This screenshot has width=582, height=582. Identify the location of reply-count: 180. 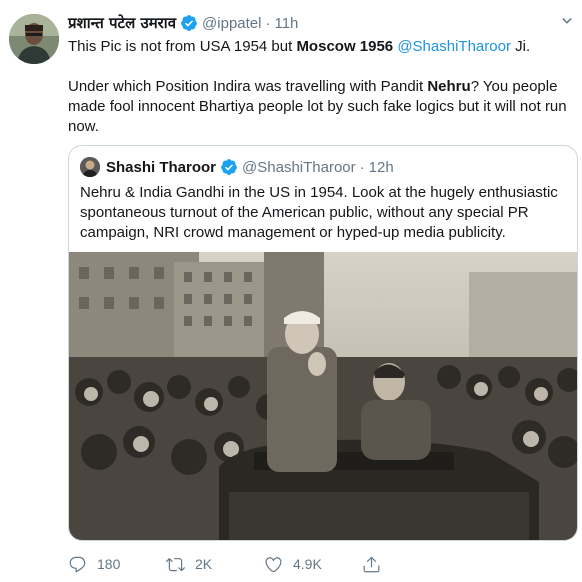
(109, 564).